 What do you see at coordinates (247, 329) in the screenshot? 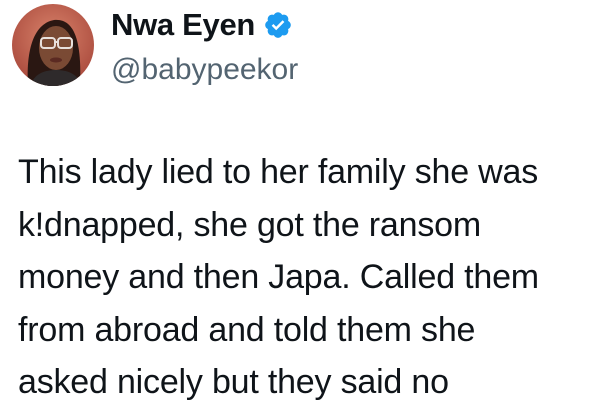
I see `tweet-text-line: from abroad and told them she` at bounding box center [247, 329].